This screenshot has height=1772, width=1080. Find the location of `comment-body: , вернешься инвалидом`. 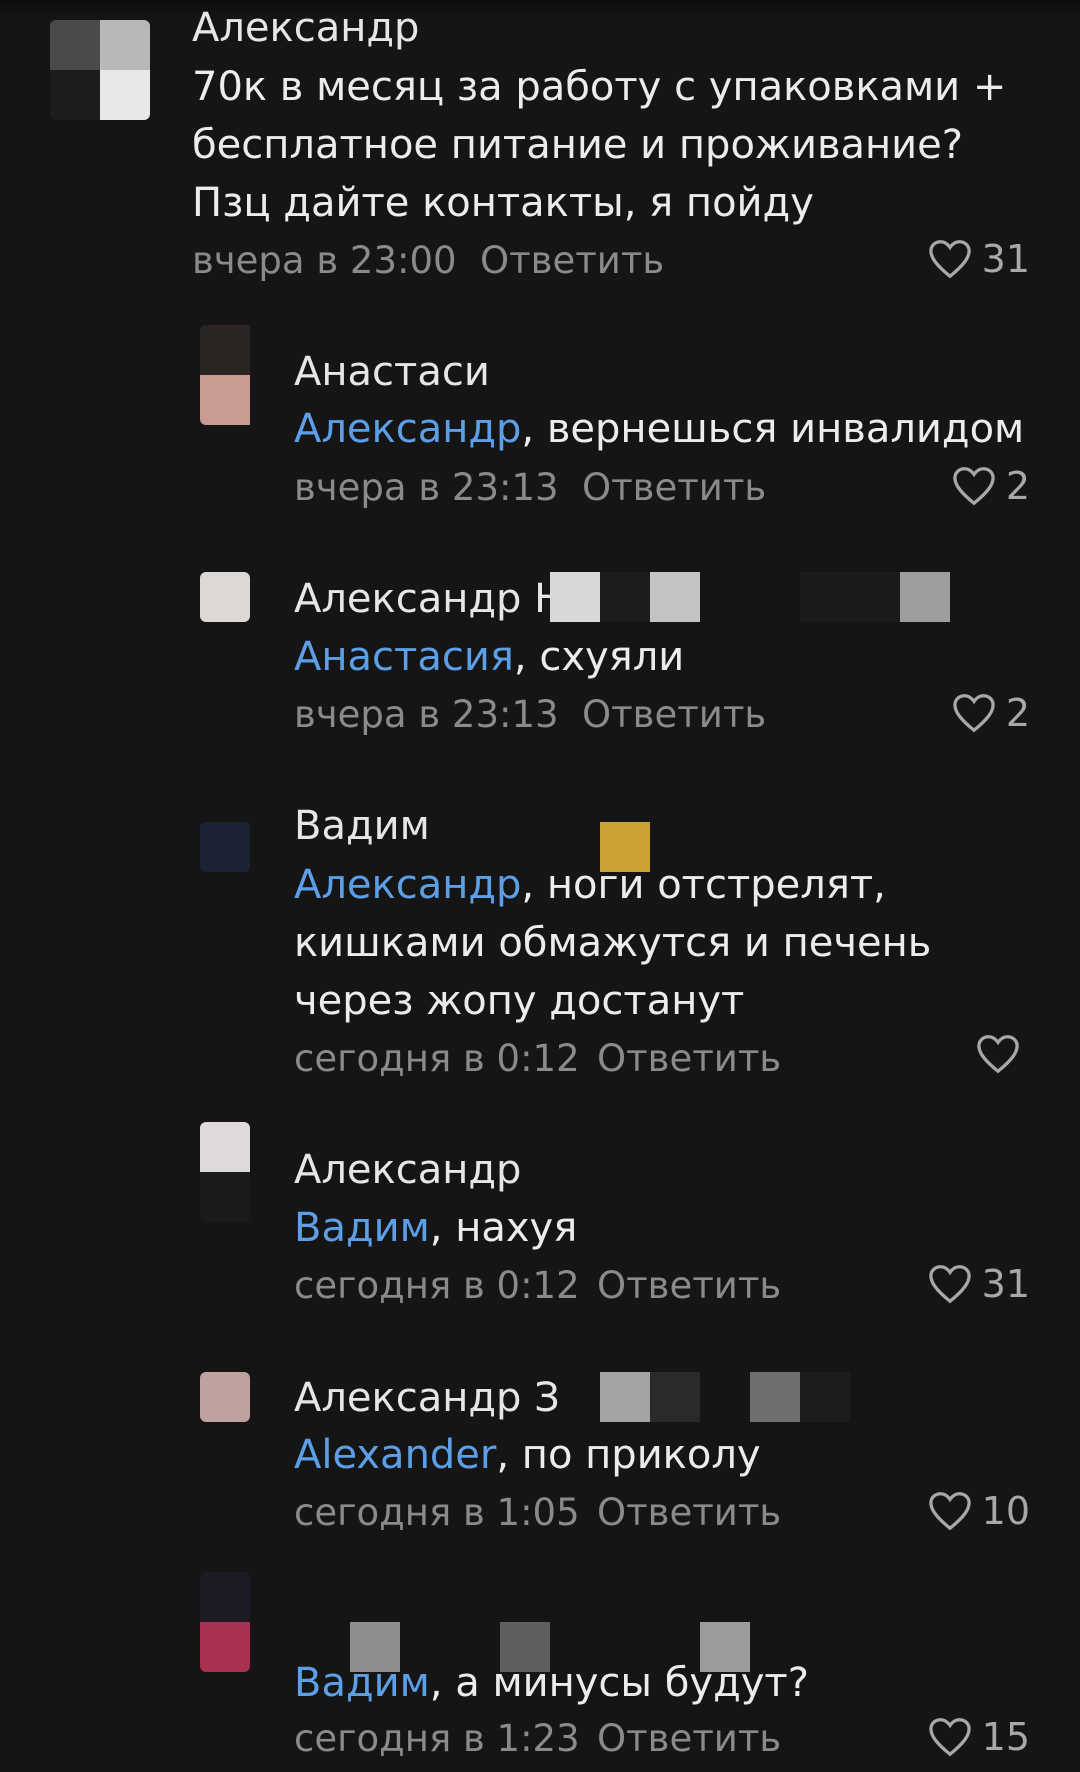

comment-body: , вернешься инвалидом is located at coordinates (773, 429).